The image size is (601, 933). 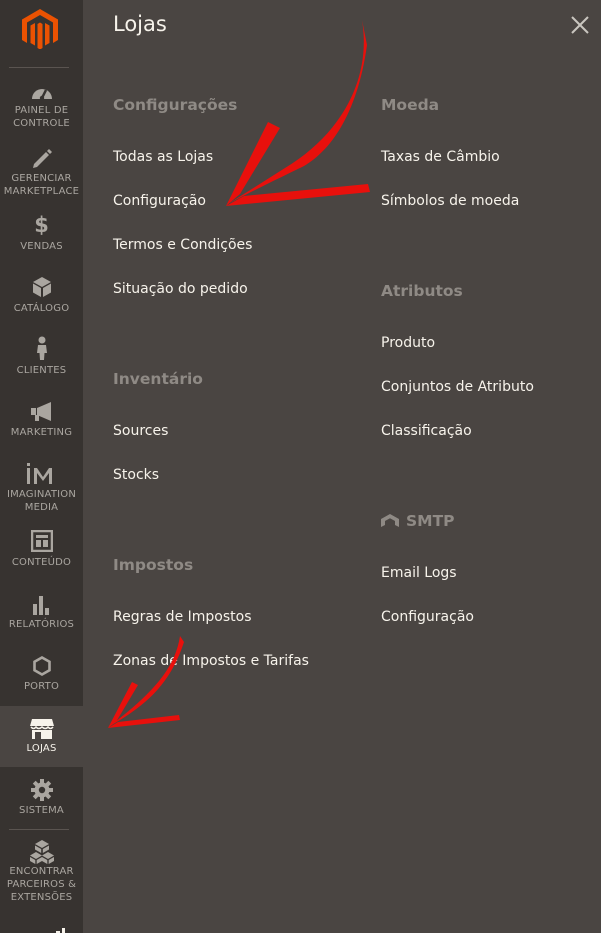 I want to click on sidebar-item-label: CONTEÚDO, so click(x=41, y=562).